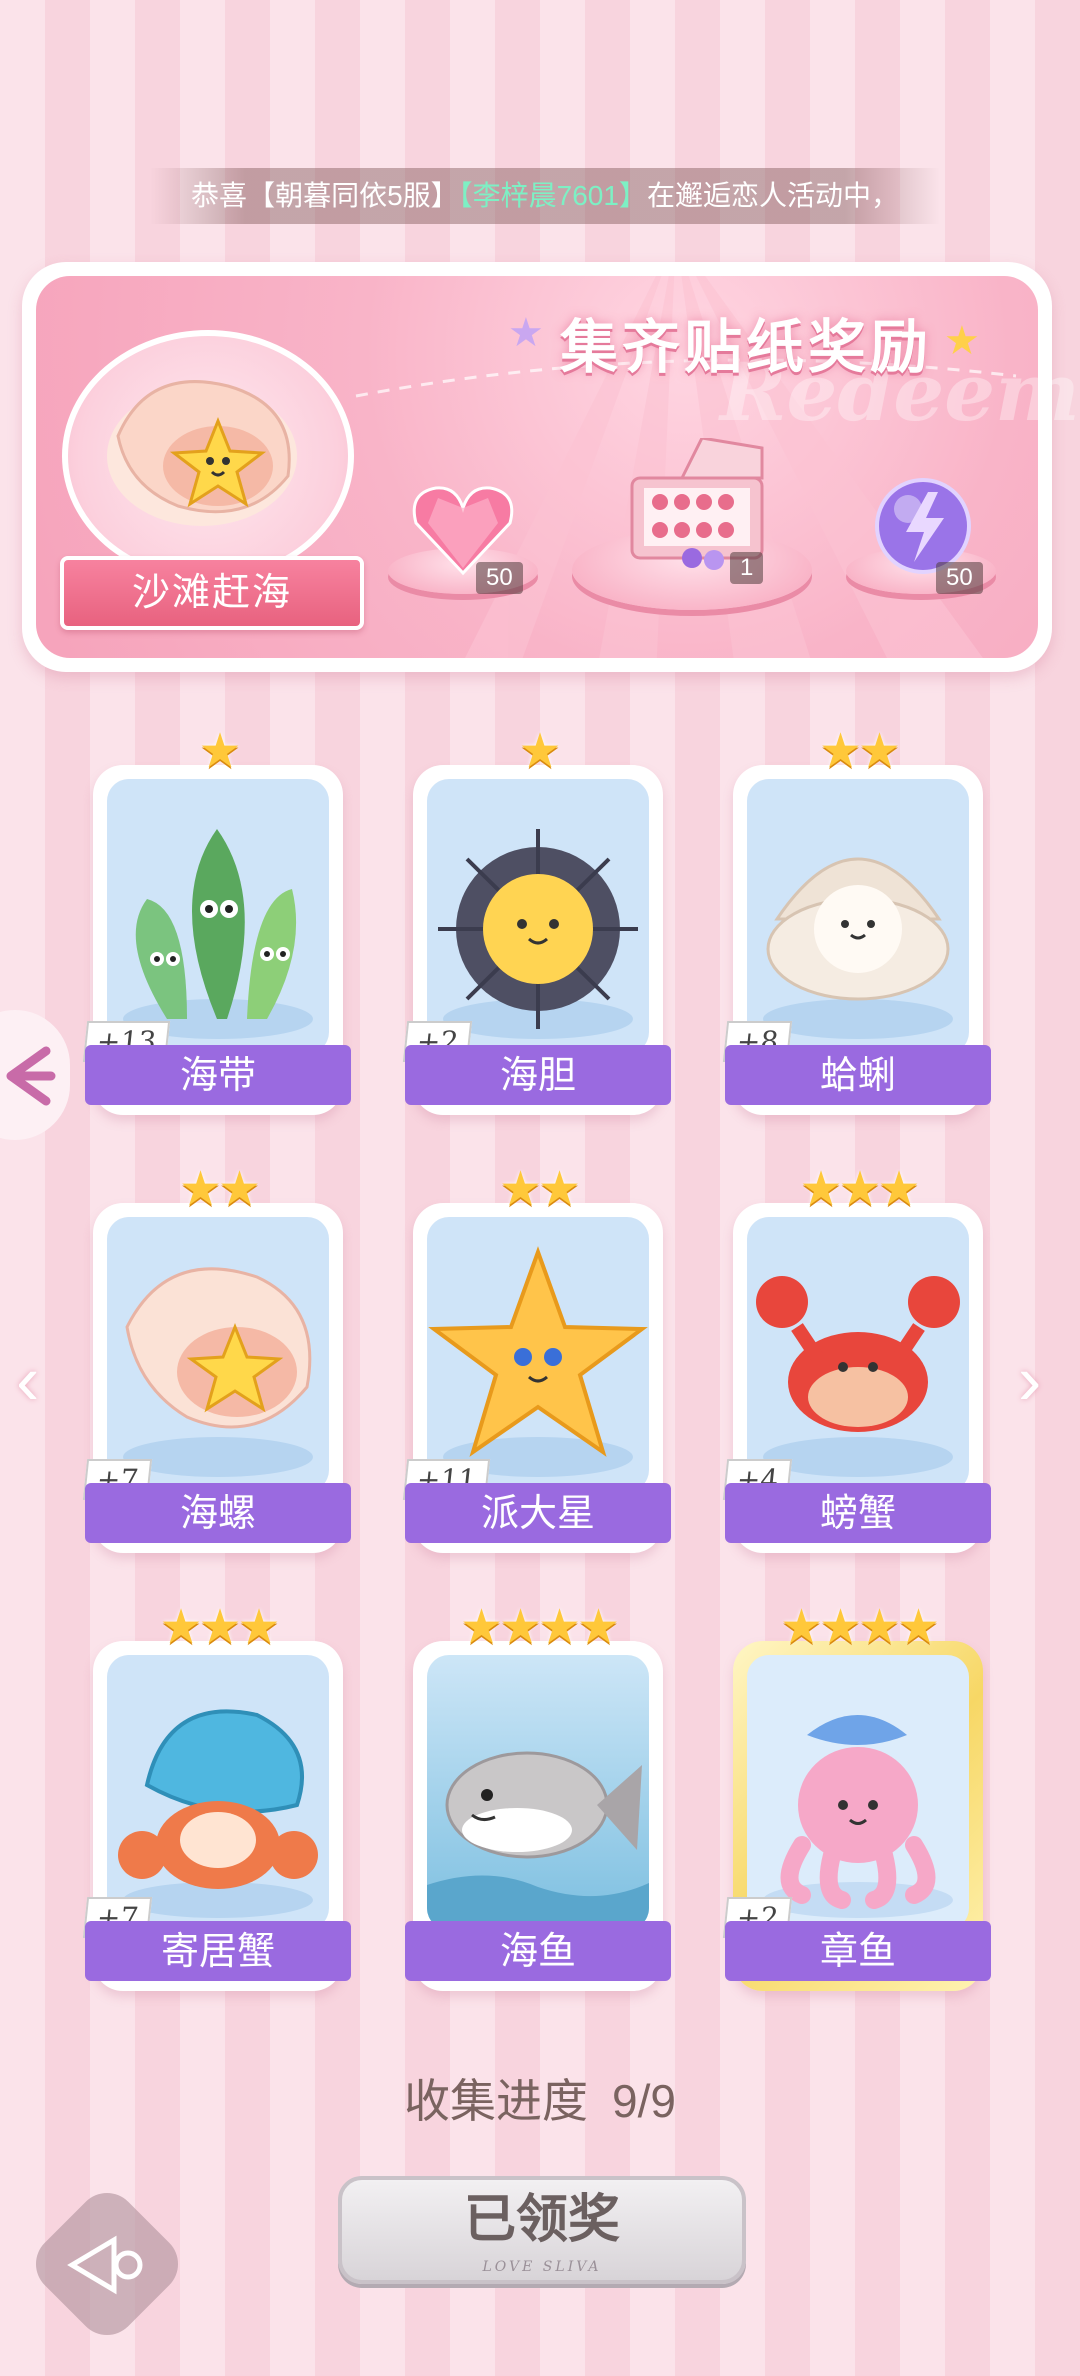 The width and height of the screenshot is (1080, 2376). Describe the element at coordinates (27, 1380) in the screenshot. I see `prev-page-arrow: ‹` at that location.